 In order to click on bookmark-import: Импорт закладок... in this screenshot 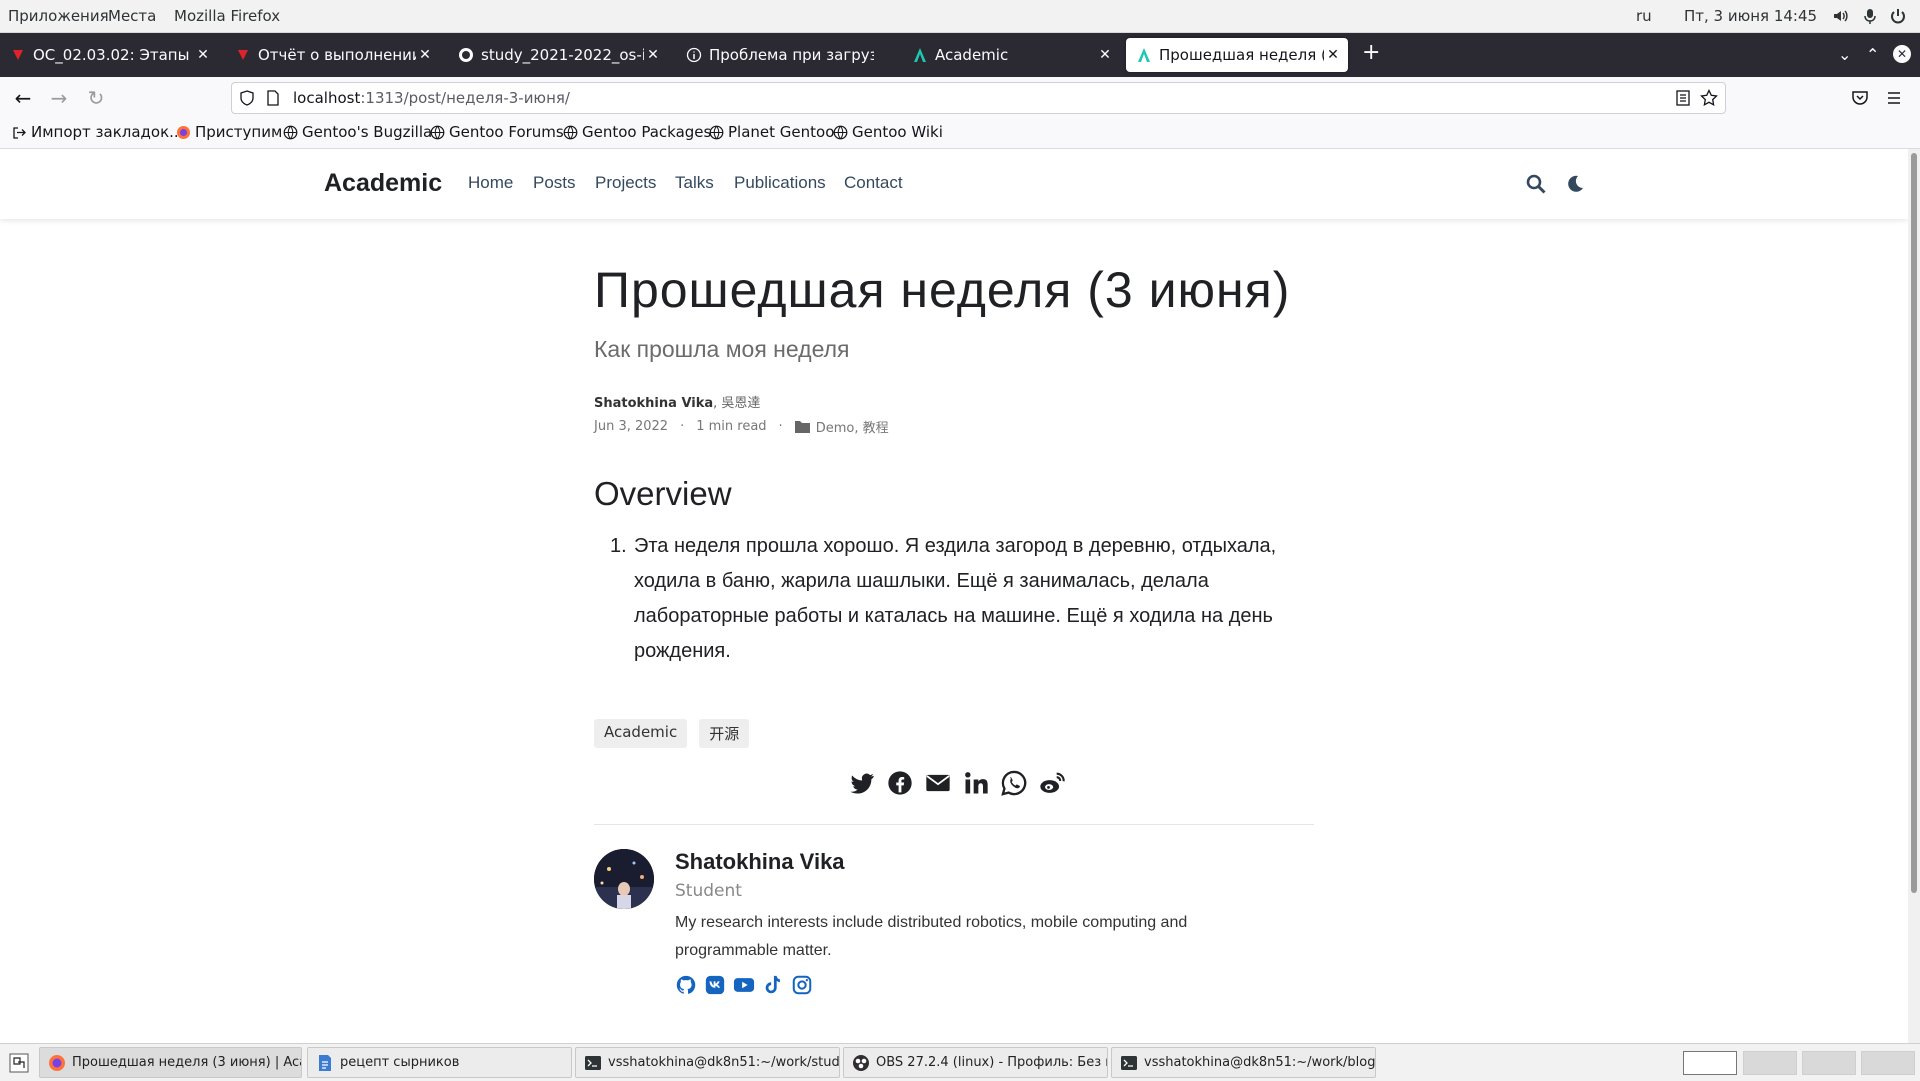, I will do `click(97, 132)`.